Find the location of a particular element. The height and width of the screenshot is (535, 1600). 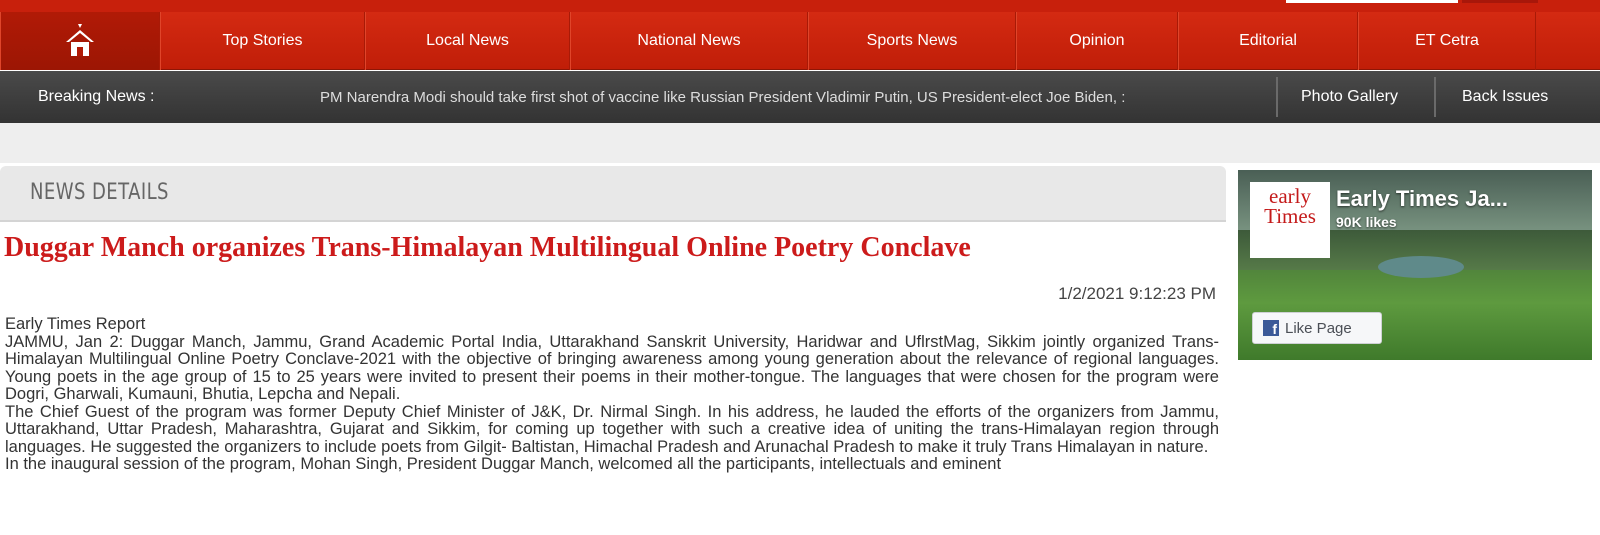

logo-text-line2: Times is located at coordinates (1290, 216).